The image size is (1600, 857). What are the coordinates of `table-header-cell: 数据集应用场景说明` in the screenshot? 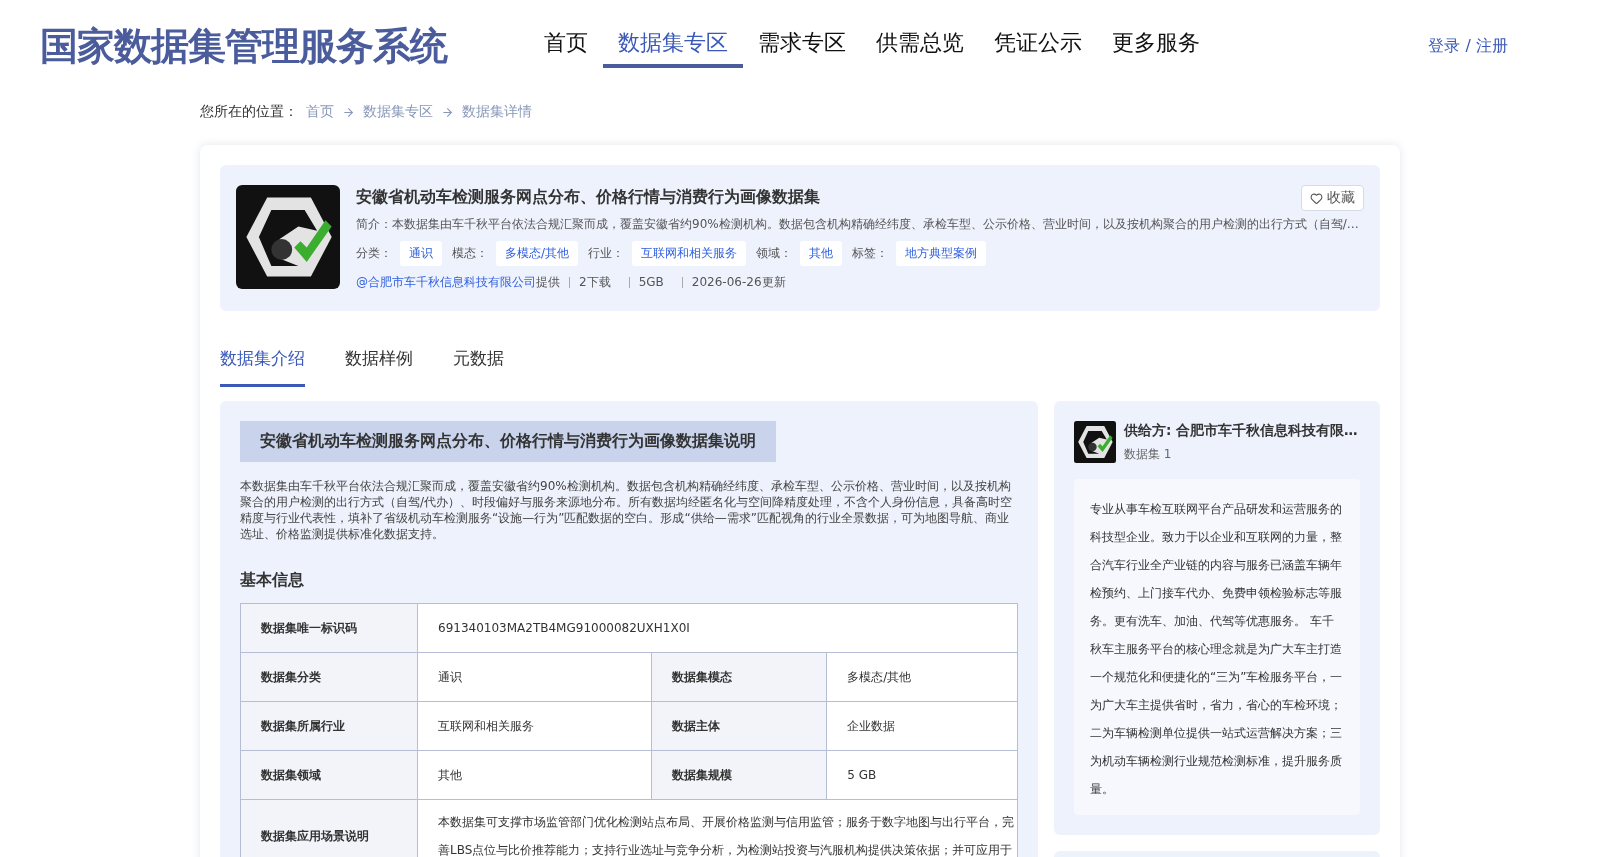 It's located at (329, 828).